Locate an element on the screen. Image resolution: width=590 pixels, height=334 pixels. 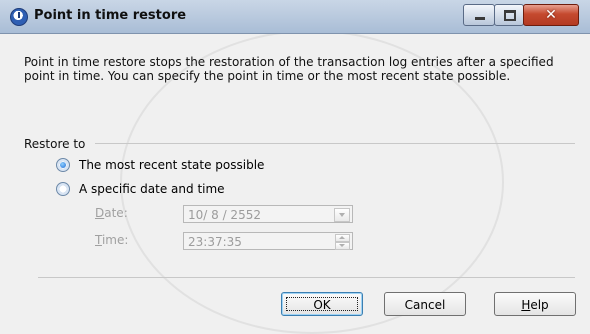
ok-button: OK is located at coordinates (322, 304).